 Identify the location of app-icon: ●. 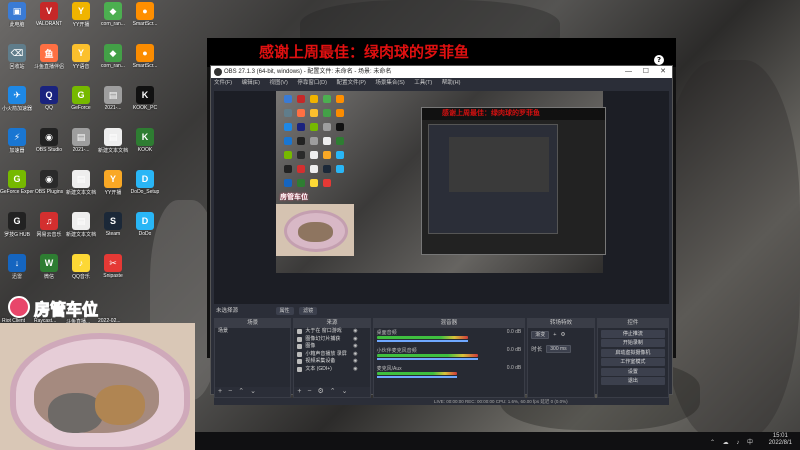
(145, 53).